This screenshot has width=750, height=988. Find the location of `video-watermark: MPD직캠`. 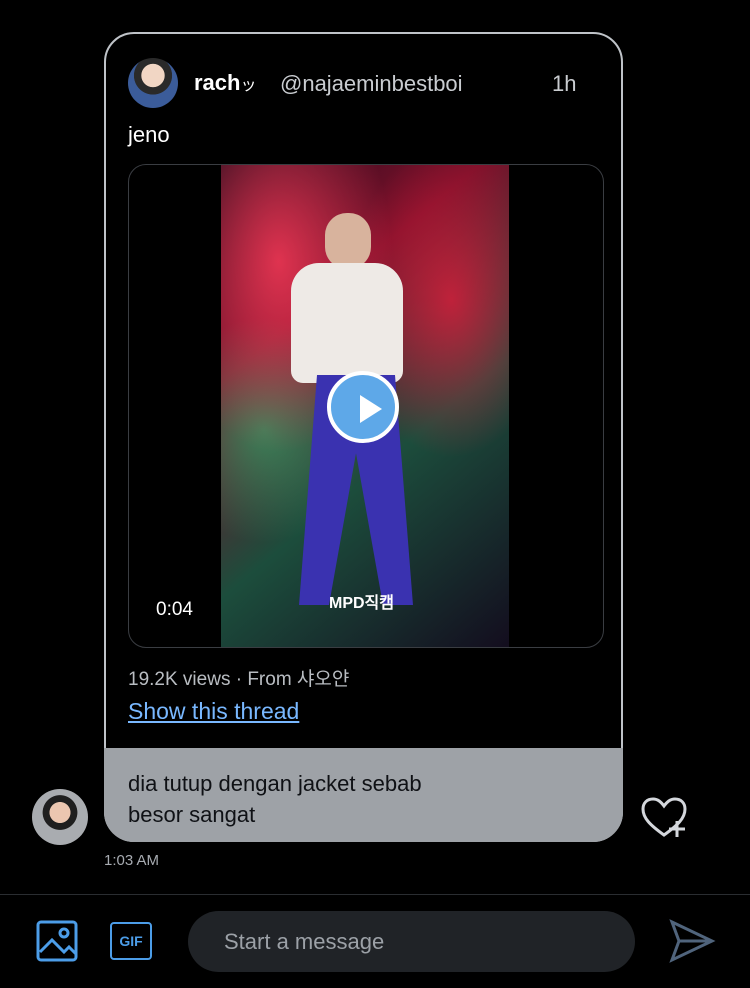

video-watermark: MPD직캠 is located at coordinates (361, 603).